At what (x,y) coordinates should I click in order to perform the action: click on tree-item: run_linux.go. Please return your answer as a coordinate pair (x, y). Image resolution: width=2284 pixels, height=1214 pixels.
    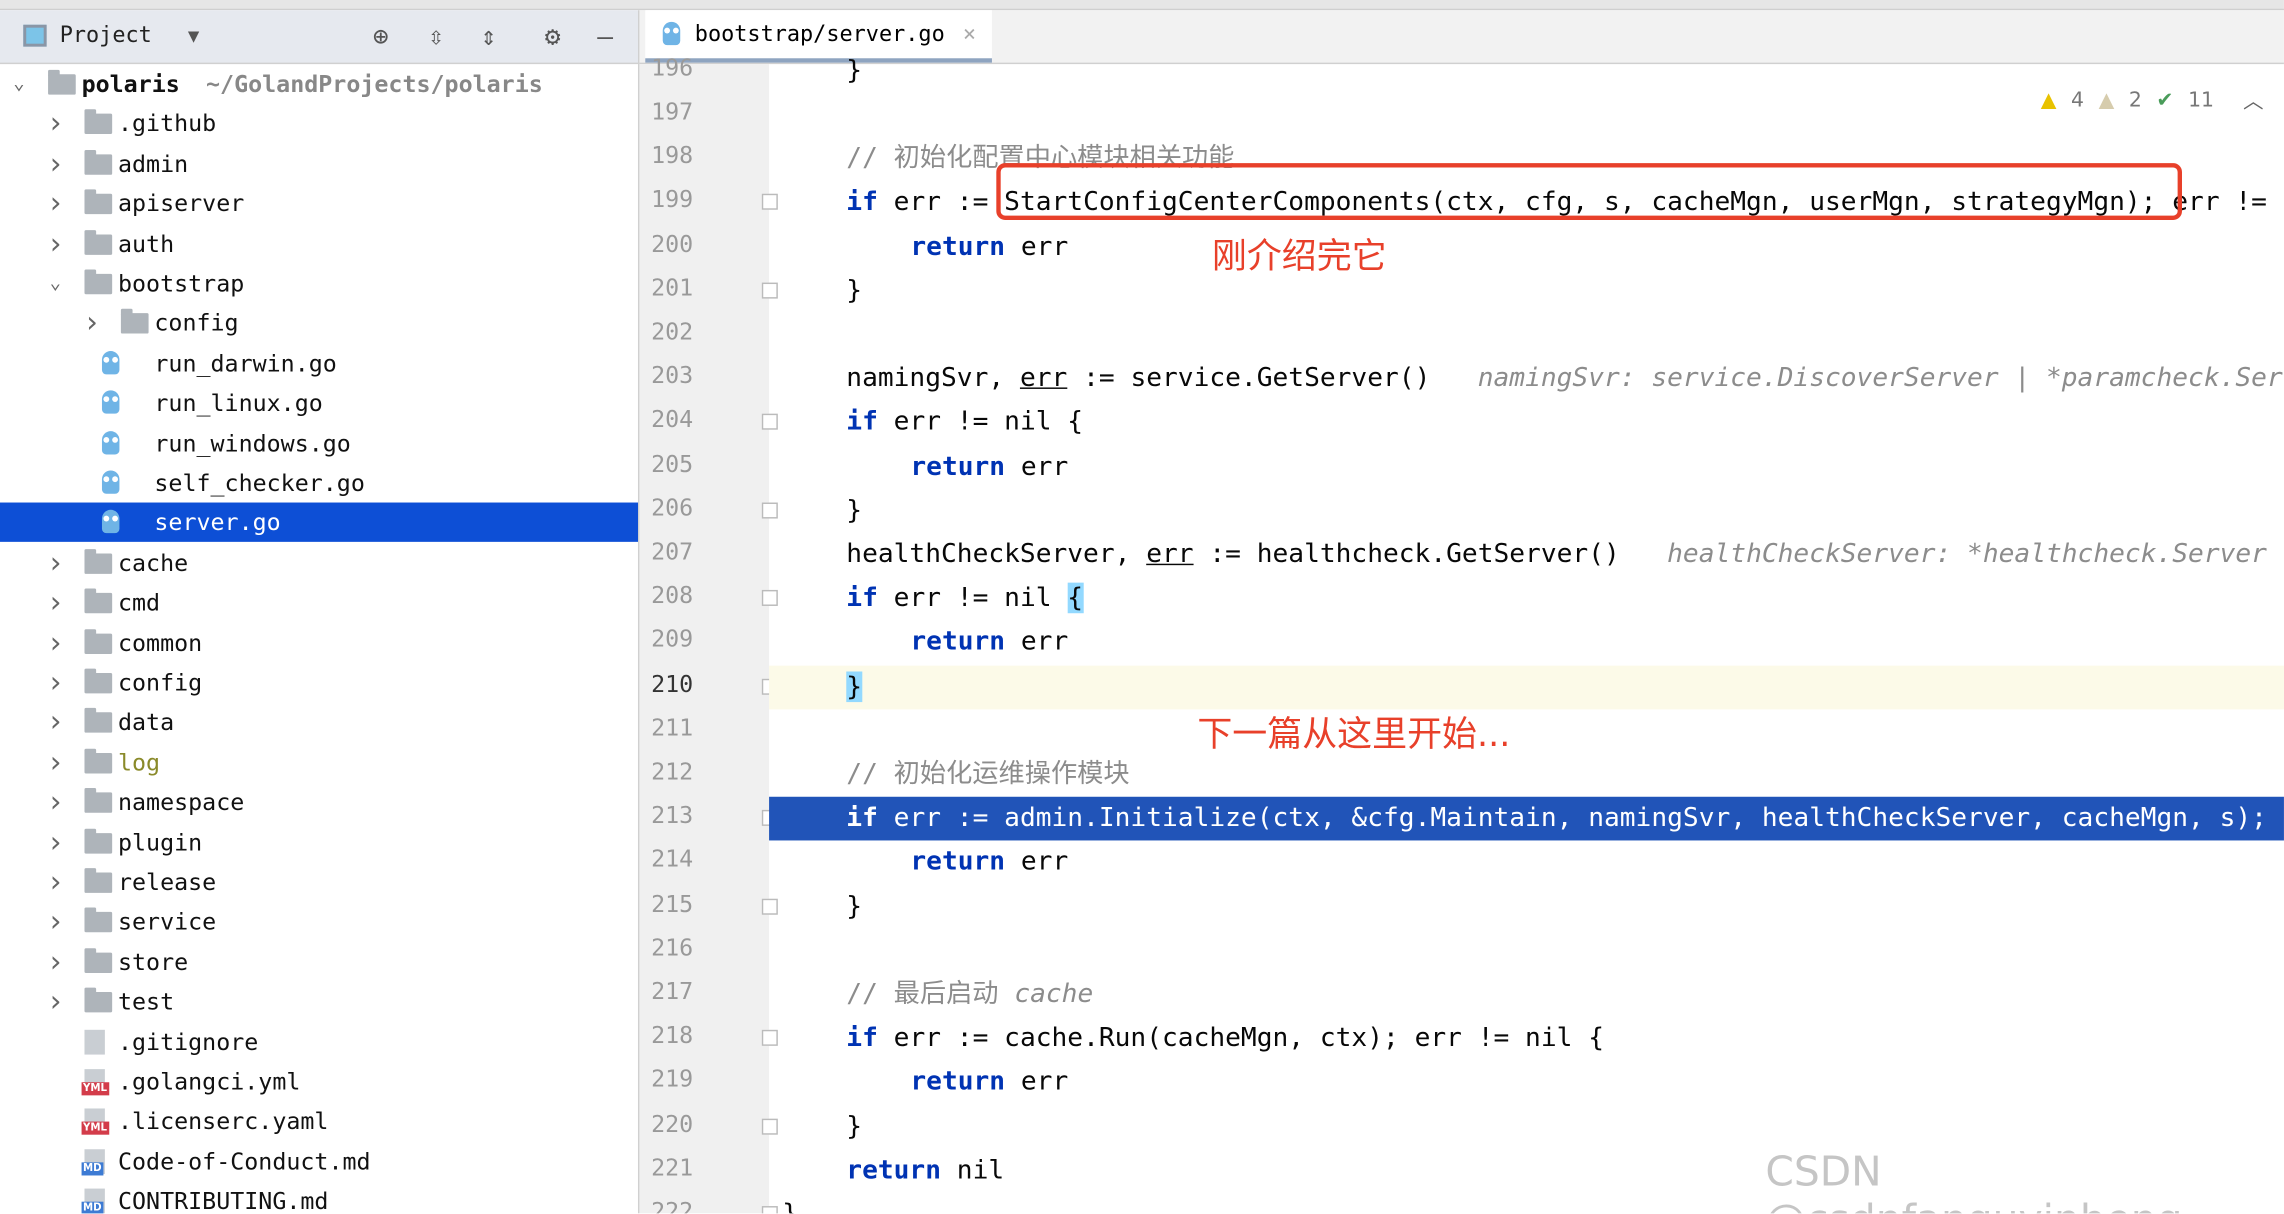
    Looking at the image, I should click on (319, 402).